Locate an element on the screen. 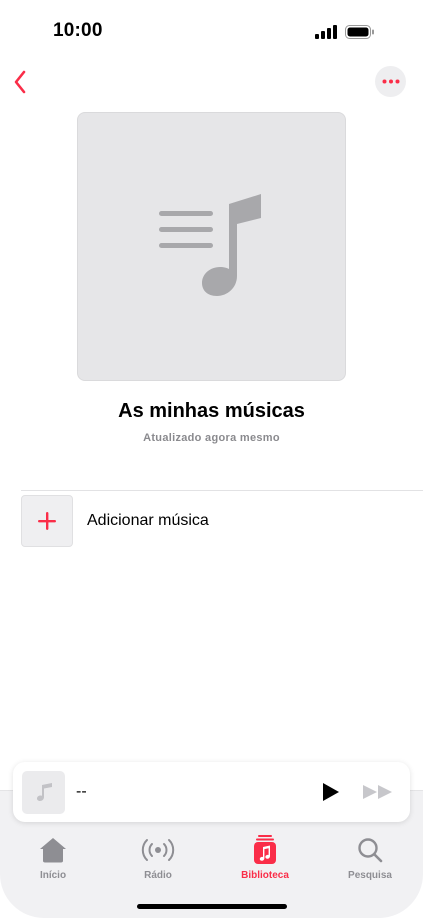  play-icon is located at coordinates (331, 792).